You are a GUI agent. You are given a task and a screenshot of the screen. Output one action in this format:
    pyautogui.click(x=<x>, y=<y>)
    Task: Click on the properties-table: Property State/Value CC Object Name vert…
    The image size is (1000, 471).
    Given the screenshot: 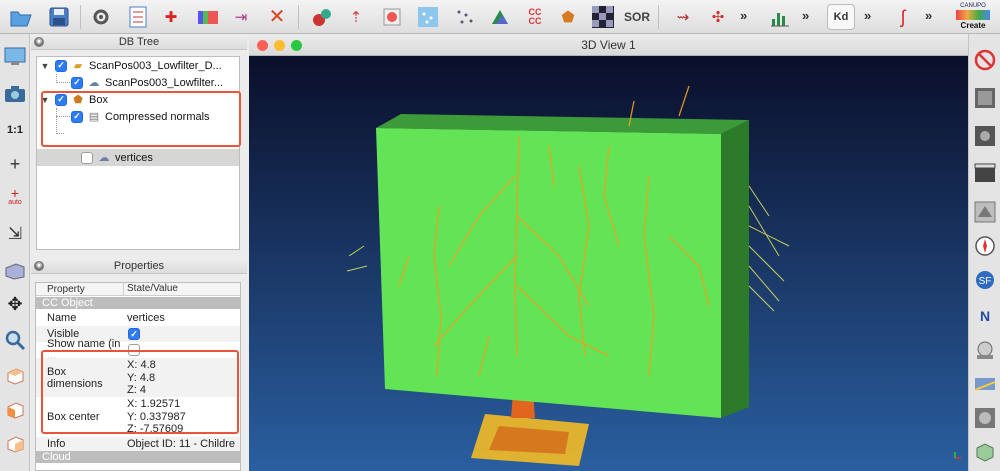 What is the action you would take?
    pyautogui.click(x=138, y=376)
    